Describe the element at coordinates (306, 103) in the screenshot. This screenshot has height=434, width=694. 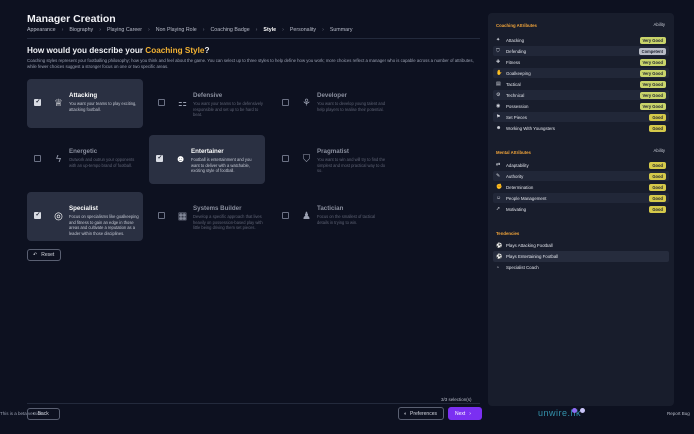
I see `sprout-icon: ⚘` at that location.